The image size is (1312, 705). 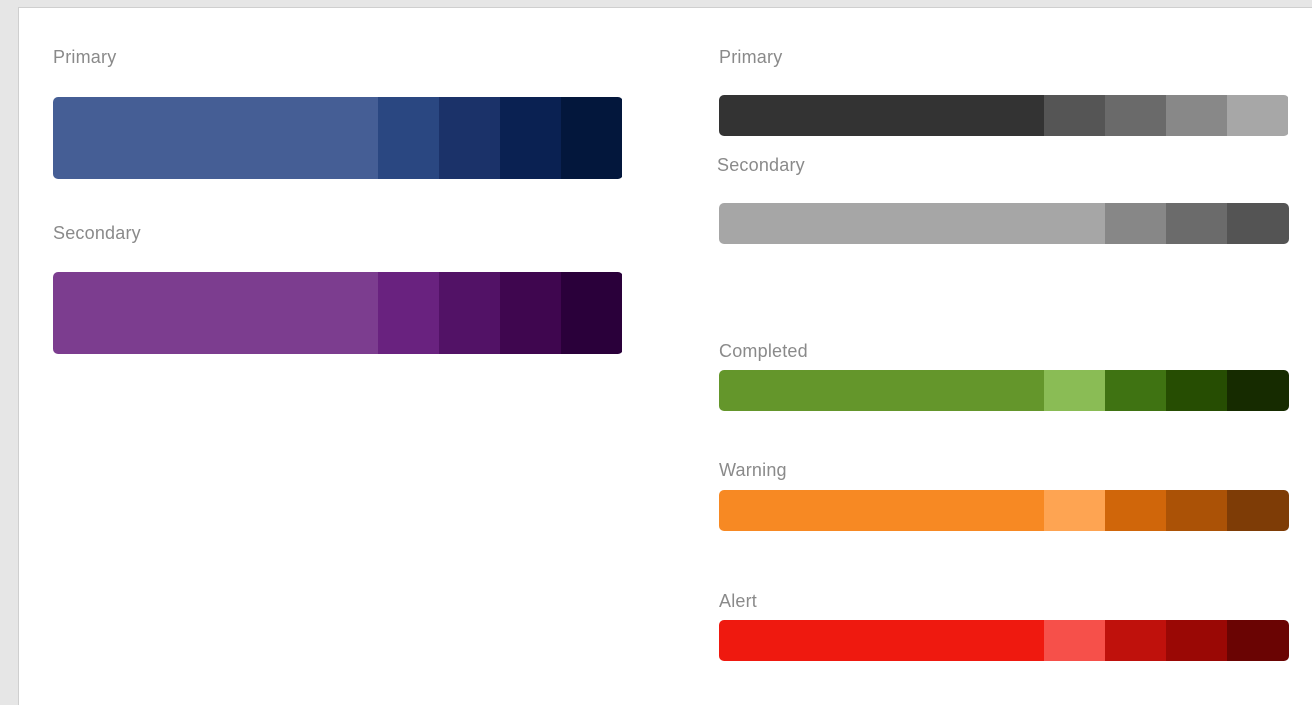 I want to click on swatch-bar-right-primary, so click(x=1004, y=115).